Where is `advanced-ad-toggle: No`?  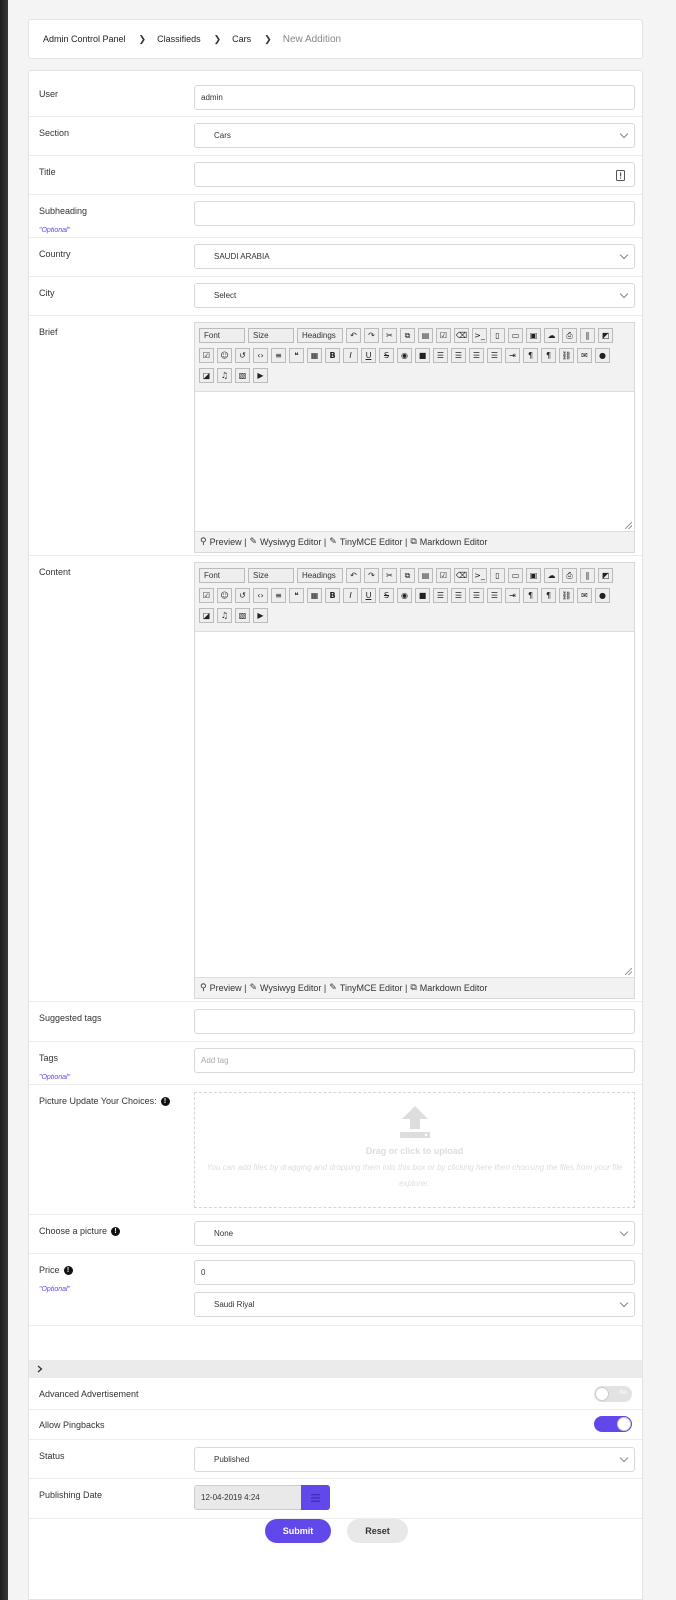 advanced-ad-toggle: No is located at coordinates (613, 1394).